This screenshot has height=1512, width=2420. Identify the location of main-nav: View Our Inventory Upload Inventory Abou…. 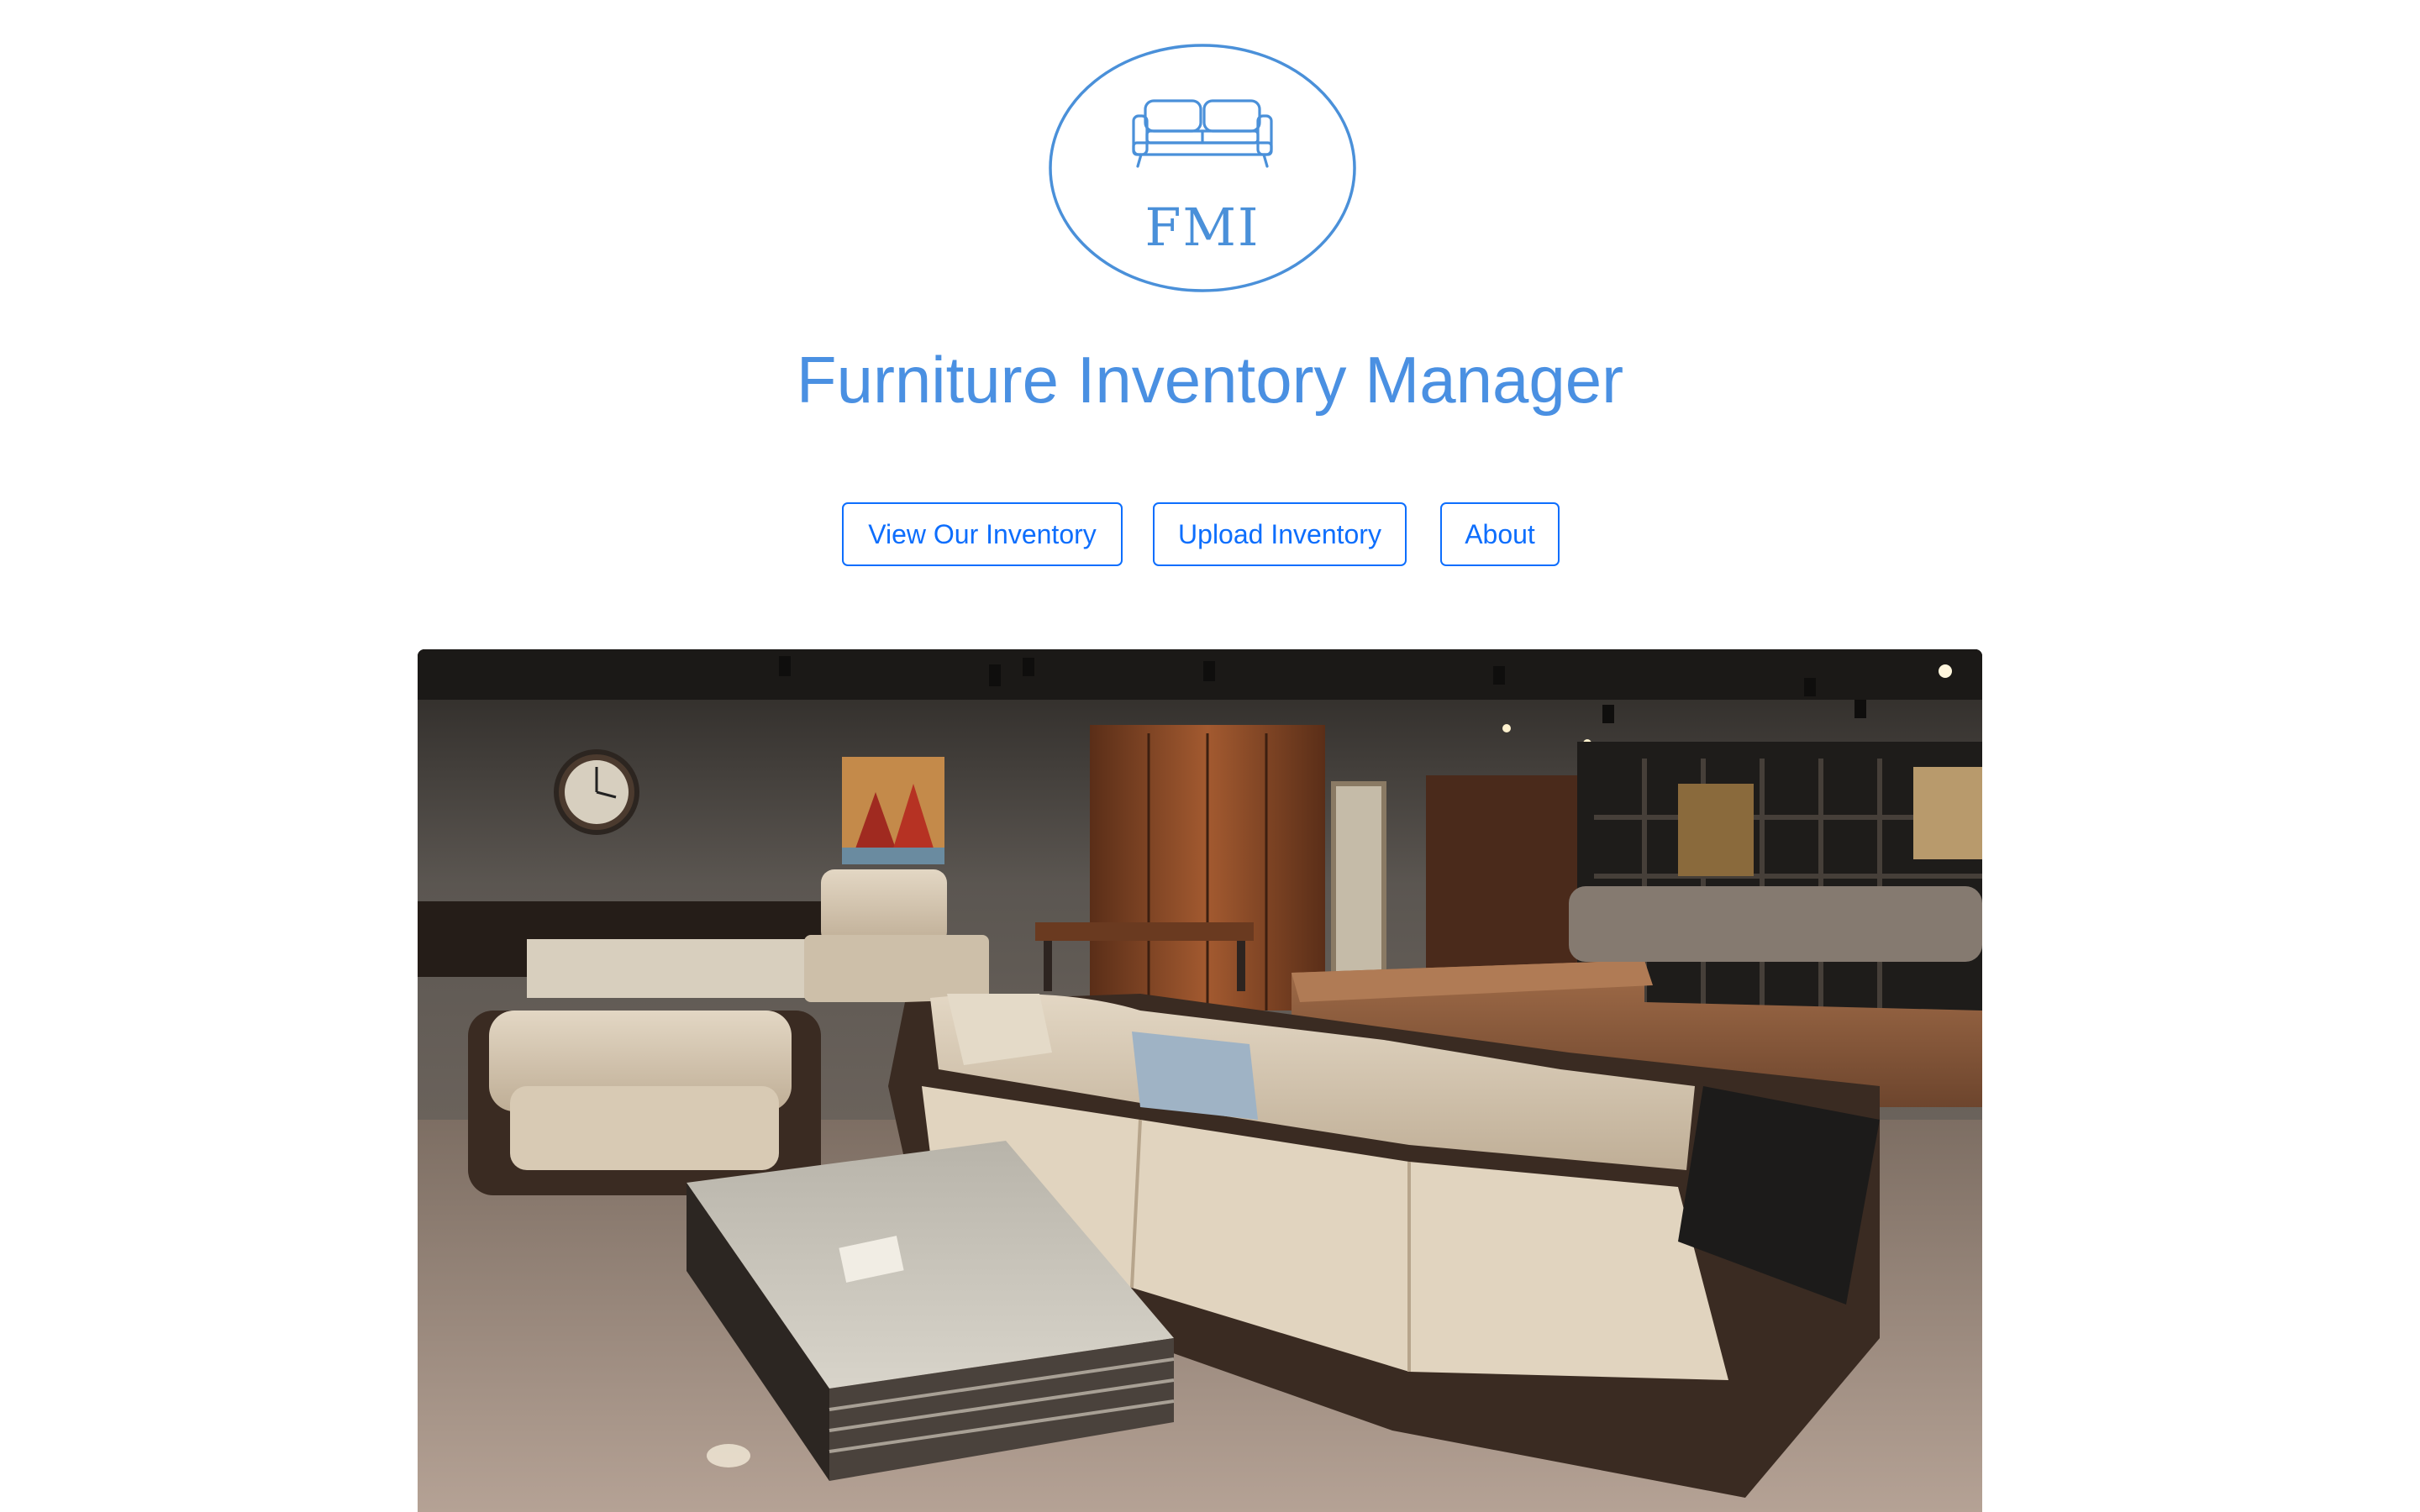
(1210, 536).